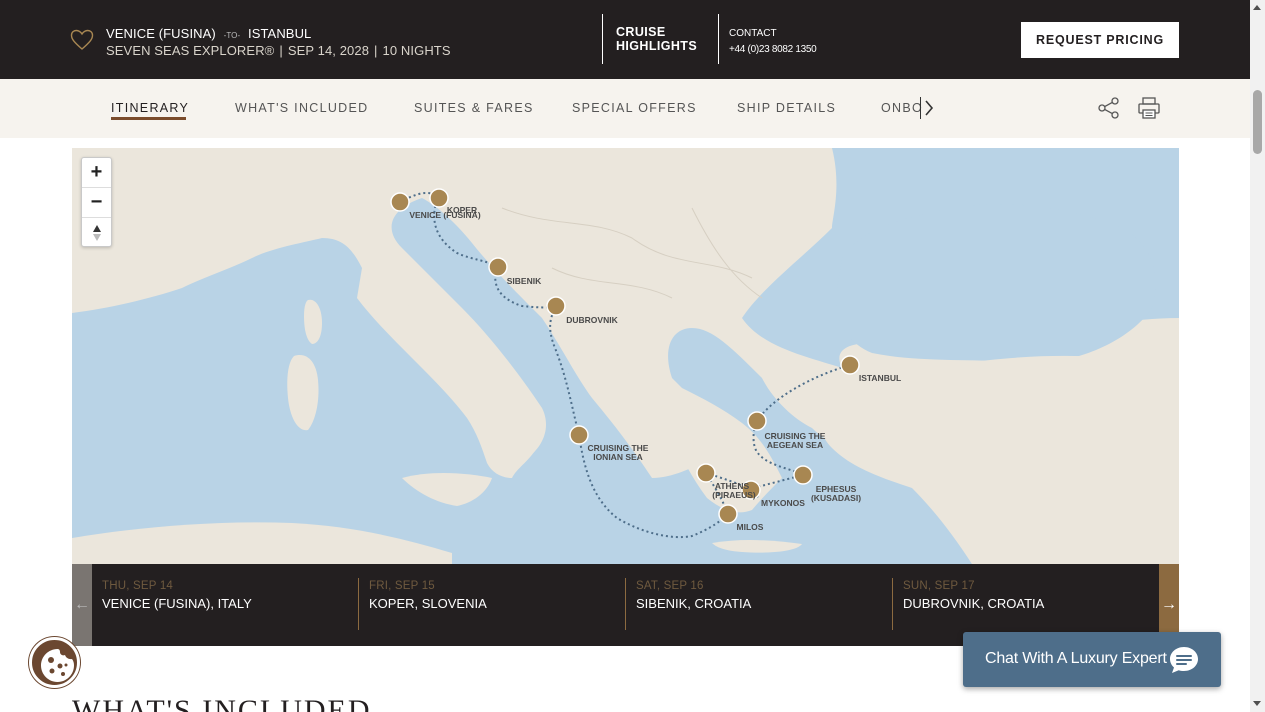  Describe the element at coordinates (474, 108) in the screenshot. I see `tab-suites-fares: SUITES & FARES` at that location.